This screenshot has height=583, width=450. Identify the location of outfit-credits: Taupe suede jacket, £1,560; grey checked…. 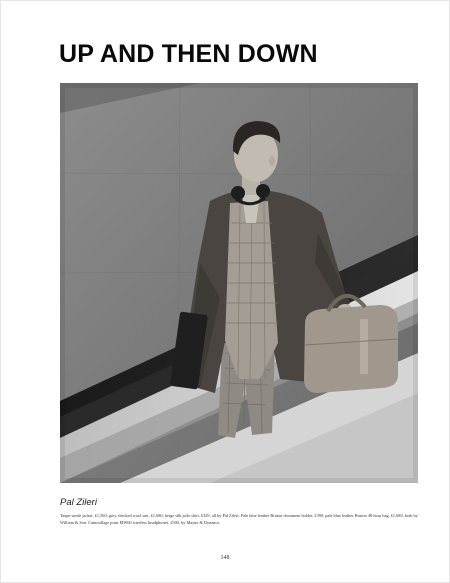
(239, 519).